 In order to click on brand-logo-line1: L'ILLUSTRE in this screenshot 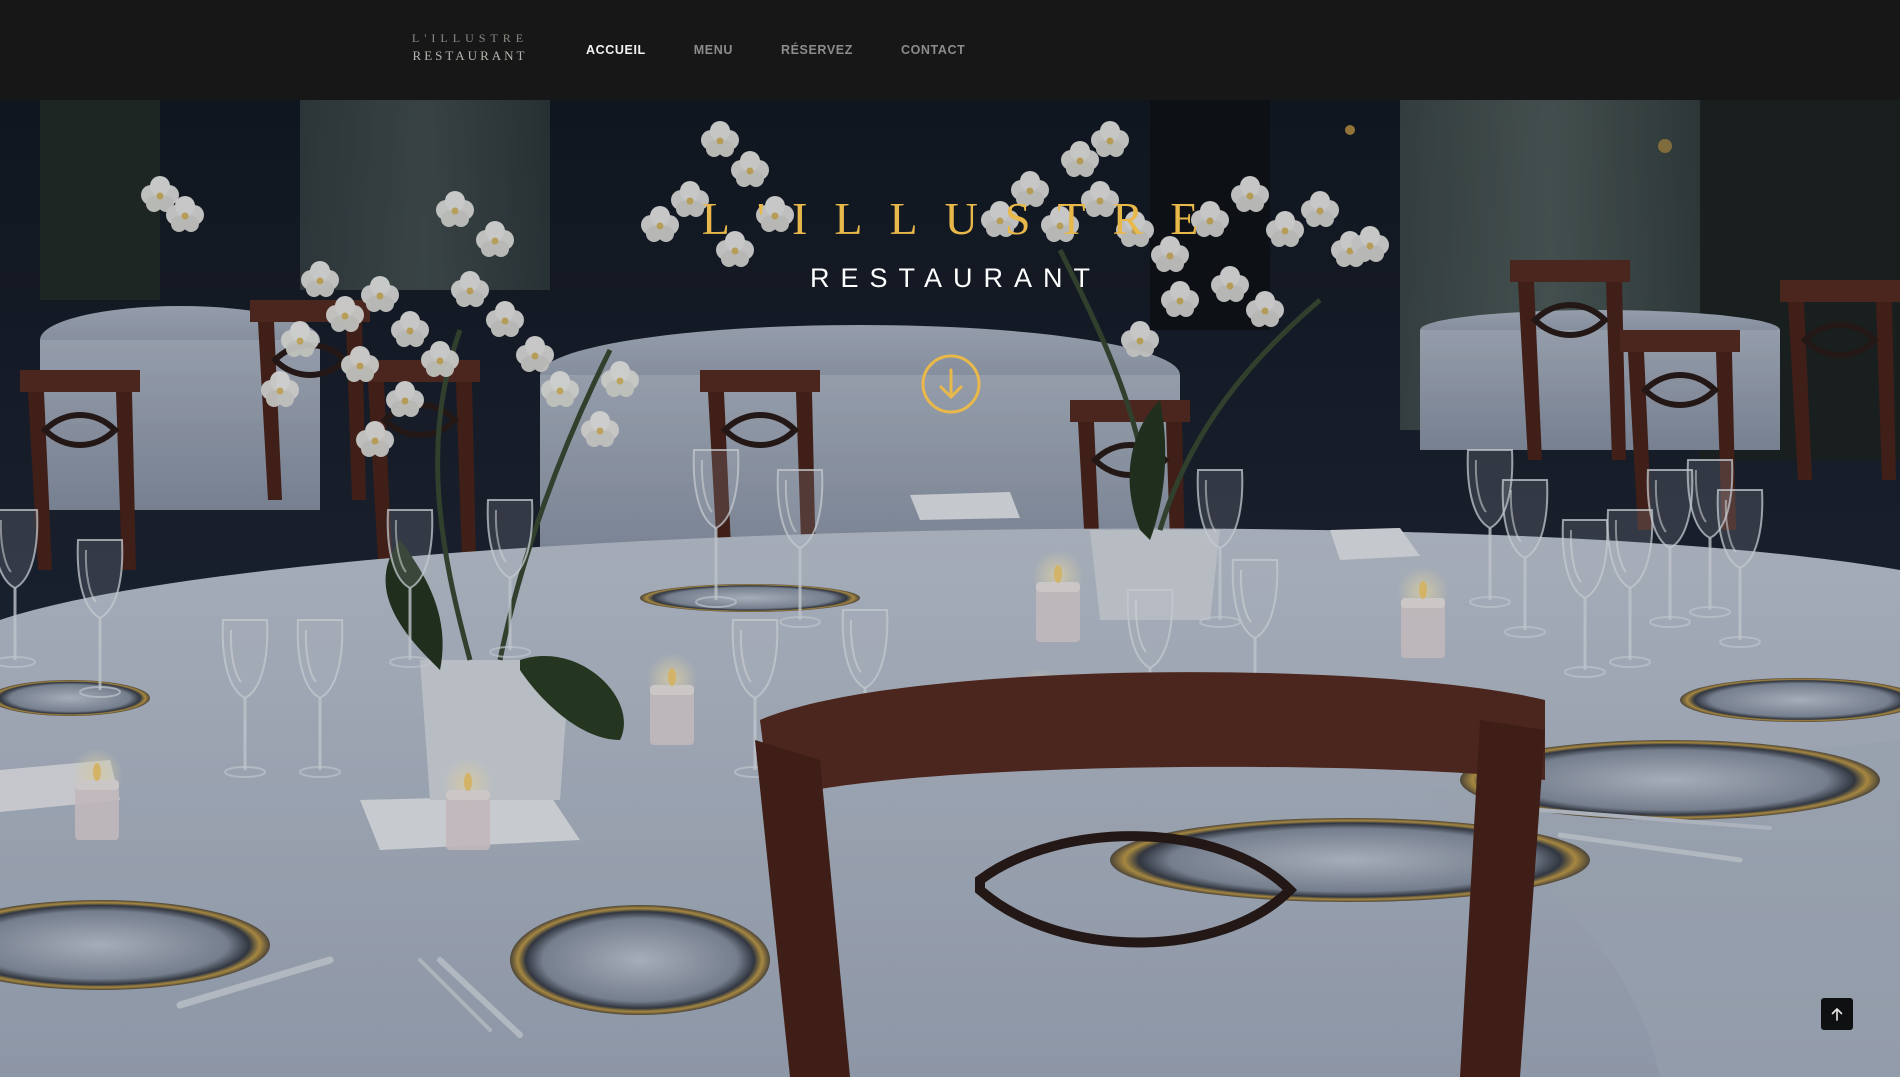, I will do `click(470, 38)`.